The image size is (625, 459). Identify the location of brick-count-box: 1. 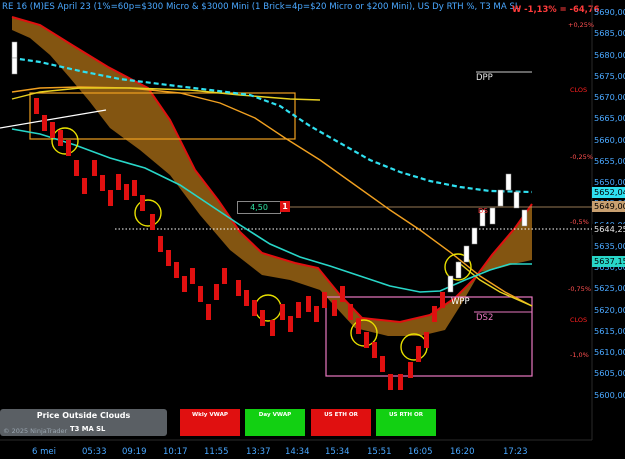
(285, 206).